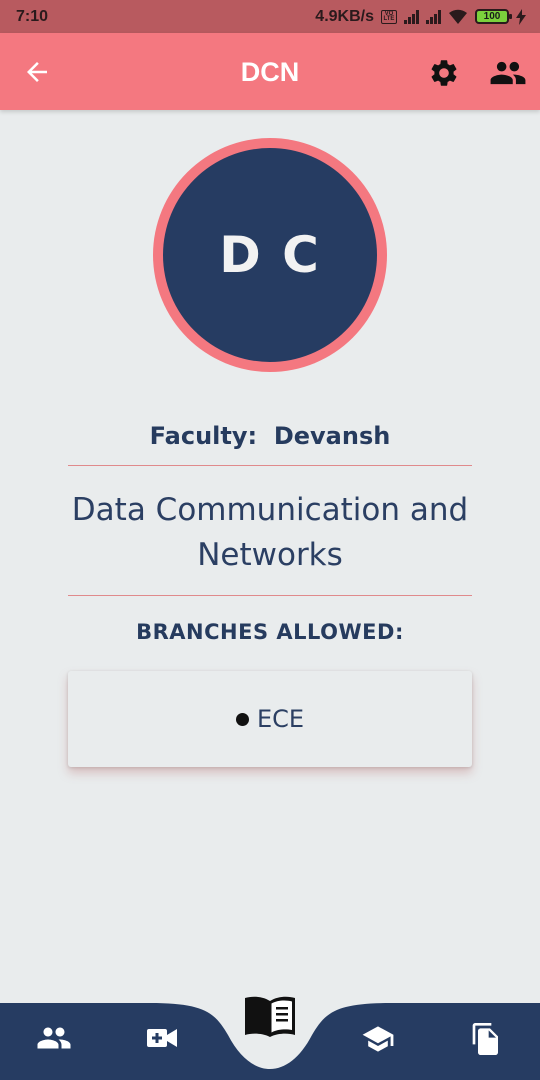  What do you see at coordinates (242, 719) in the screenshot?
I see `bullet-icon` at bounding box center [242, 719].